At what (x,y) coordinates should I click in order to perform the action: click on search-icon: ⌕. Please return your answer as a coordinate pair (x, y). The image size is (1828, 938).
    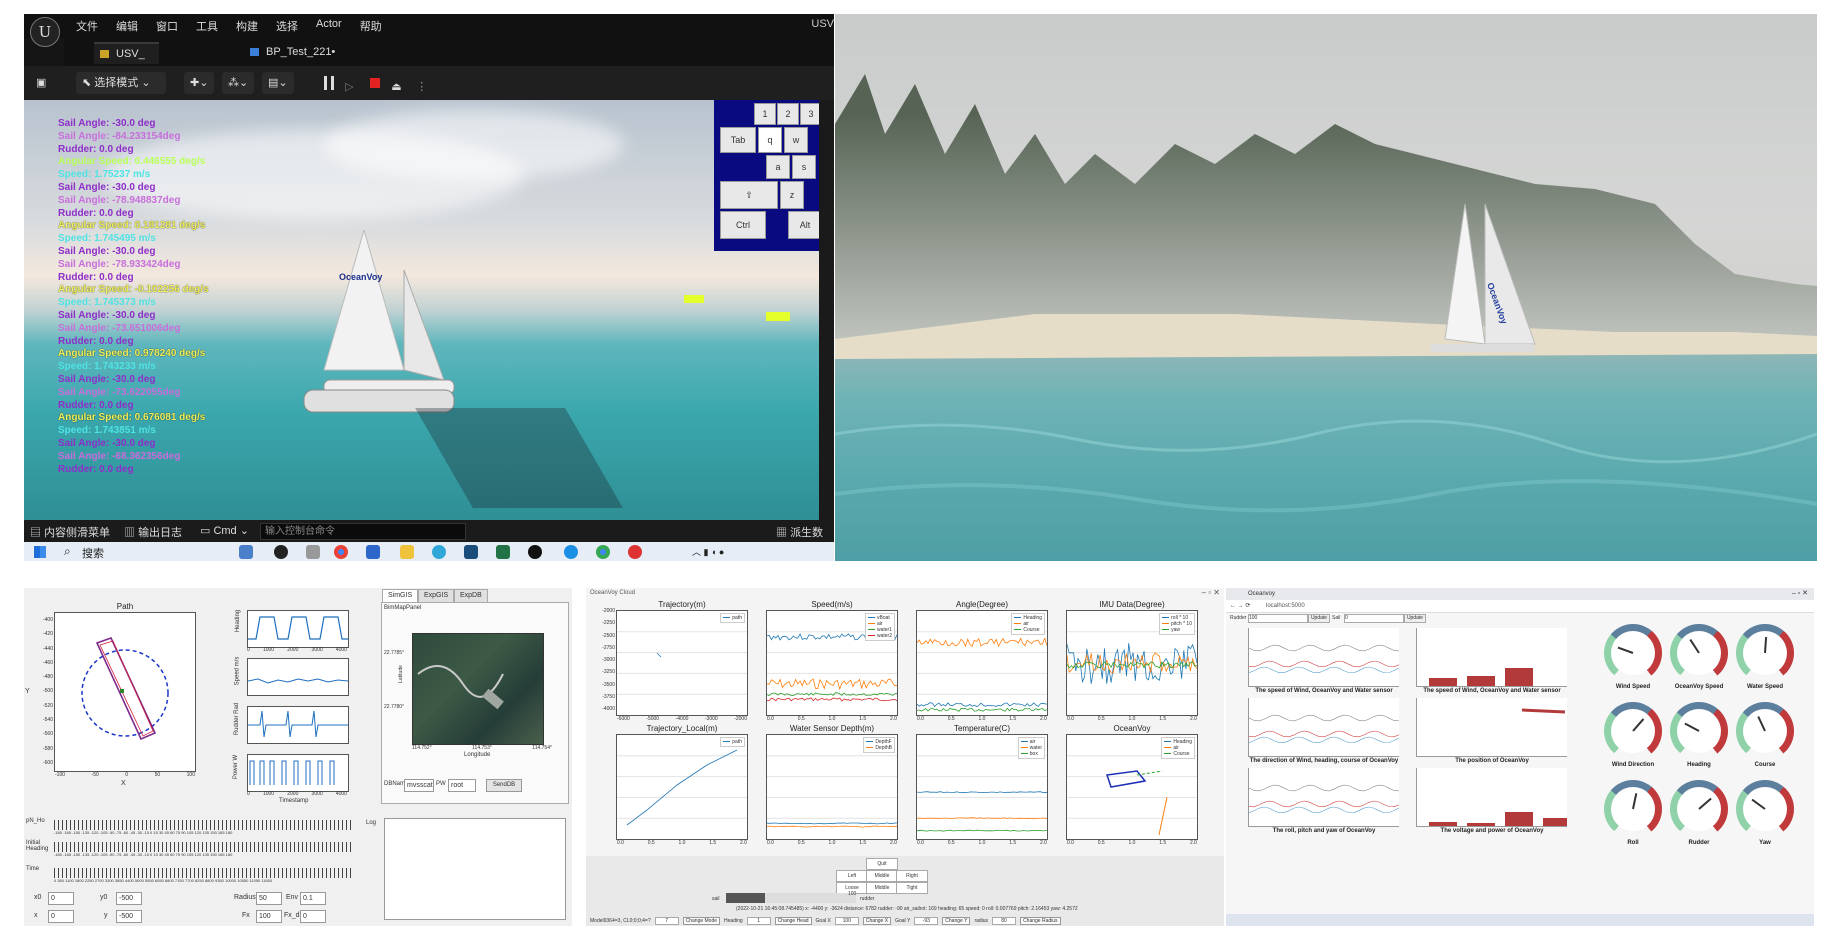
    Looking at the image, I should click on (67, 551).